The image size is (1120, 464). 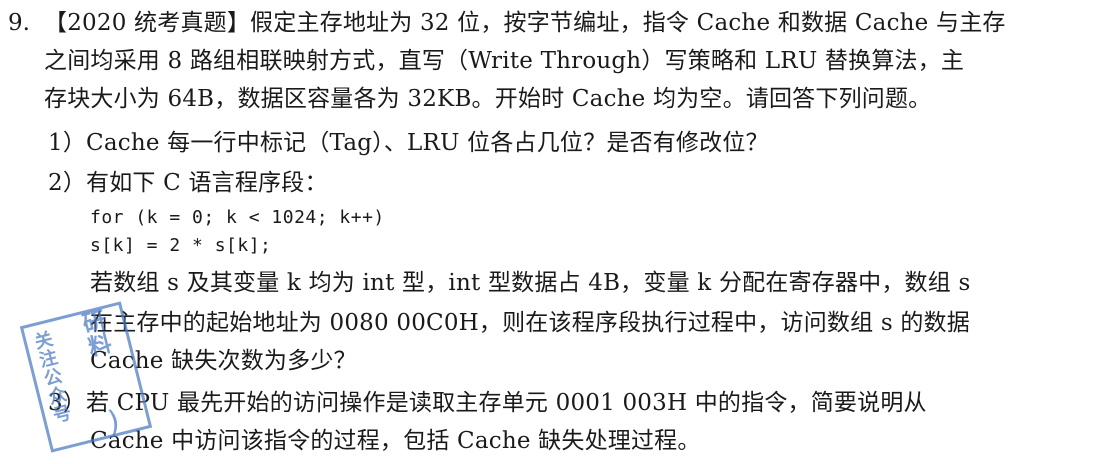 I want to click on subquestion-3-text: Cache 中访问该指令的过程，包括 Cache 缺失处理过程。, so click(x=395, y=441).